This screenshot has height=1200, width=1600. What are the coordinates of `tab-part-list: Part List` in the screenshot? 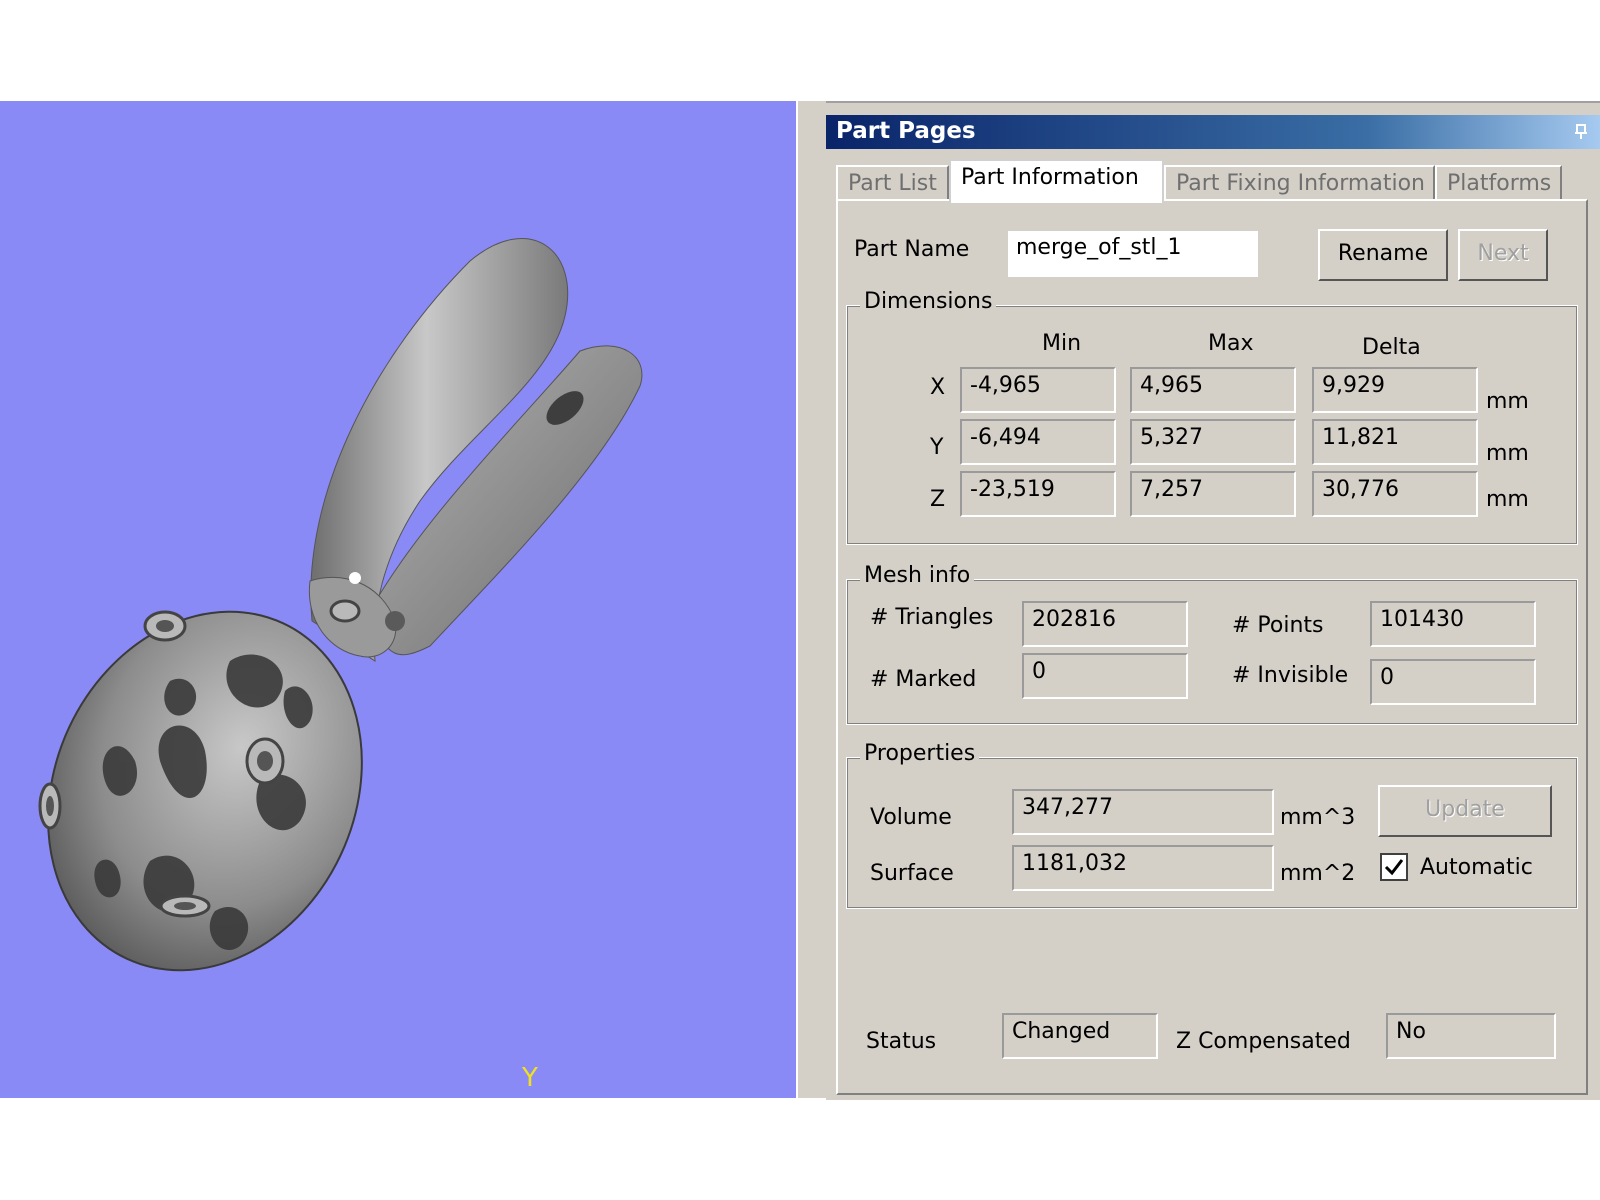 It's located at (892, 182).